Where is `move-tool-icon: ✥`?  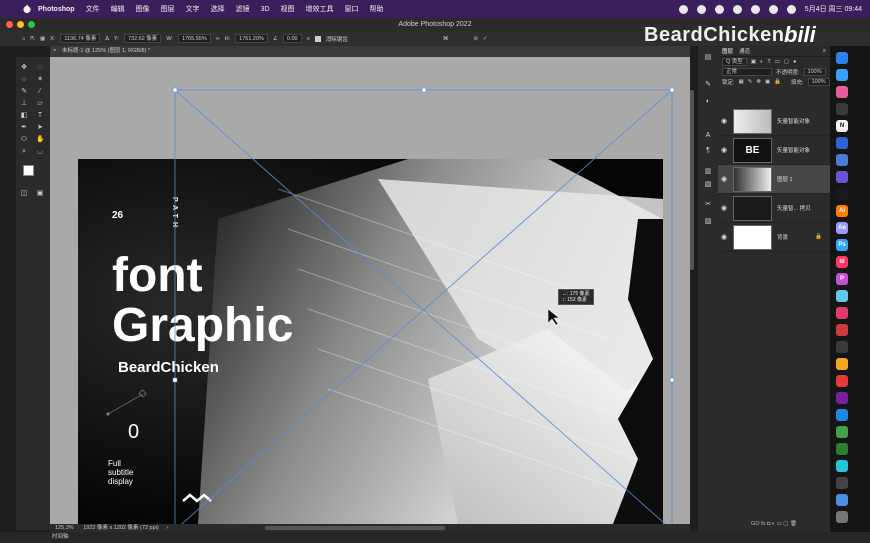 move-tool-icon: ✥ is located at coordinates (24, 68).